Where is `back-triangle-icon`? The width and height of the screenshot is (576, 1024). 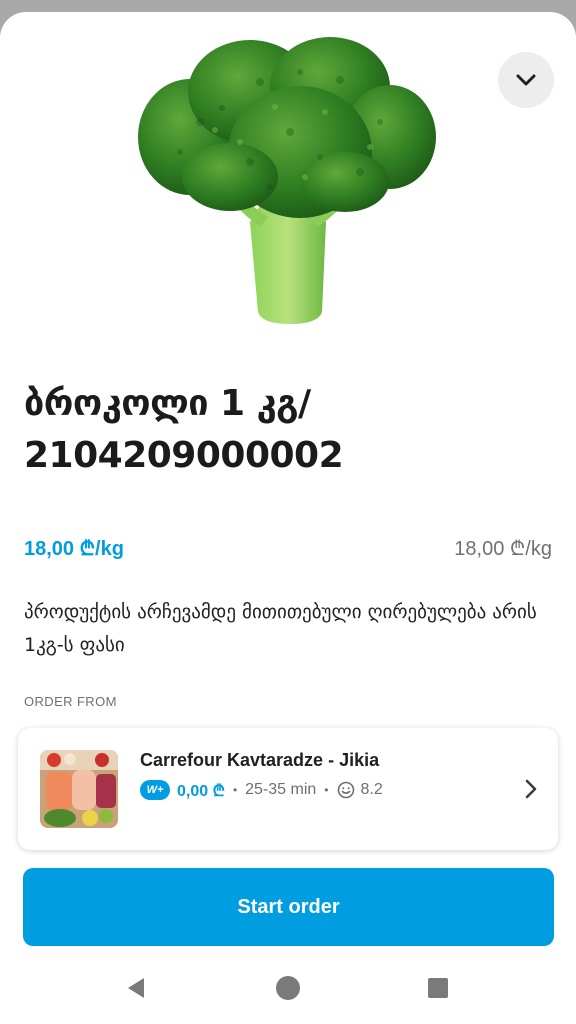 back-triangle-icon is located at coordinates (136, 988).